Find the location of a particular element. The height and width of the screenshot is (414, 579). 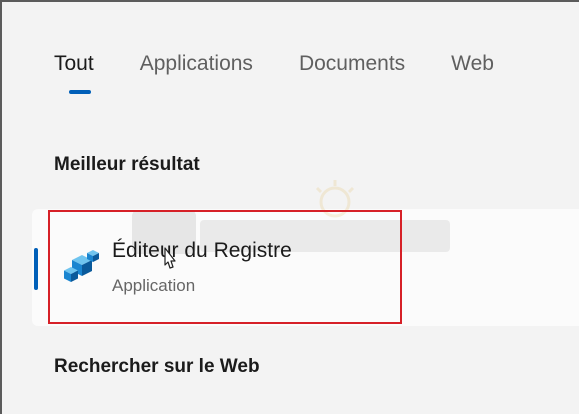

tab-applications: Applications is located at coordinates (196, 64).